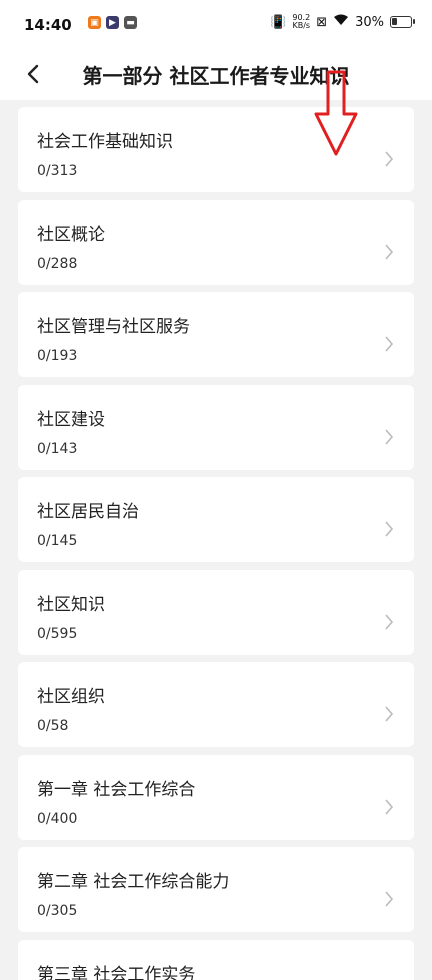 The image size is (432, 980). Describe the element at coordinates (301, 25) in the screenshot. I see `net-speed-unit: KB/s` at that location.